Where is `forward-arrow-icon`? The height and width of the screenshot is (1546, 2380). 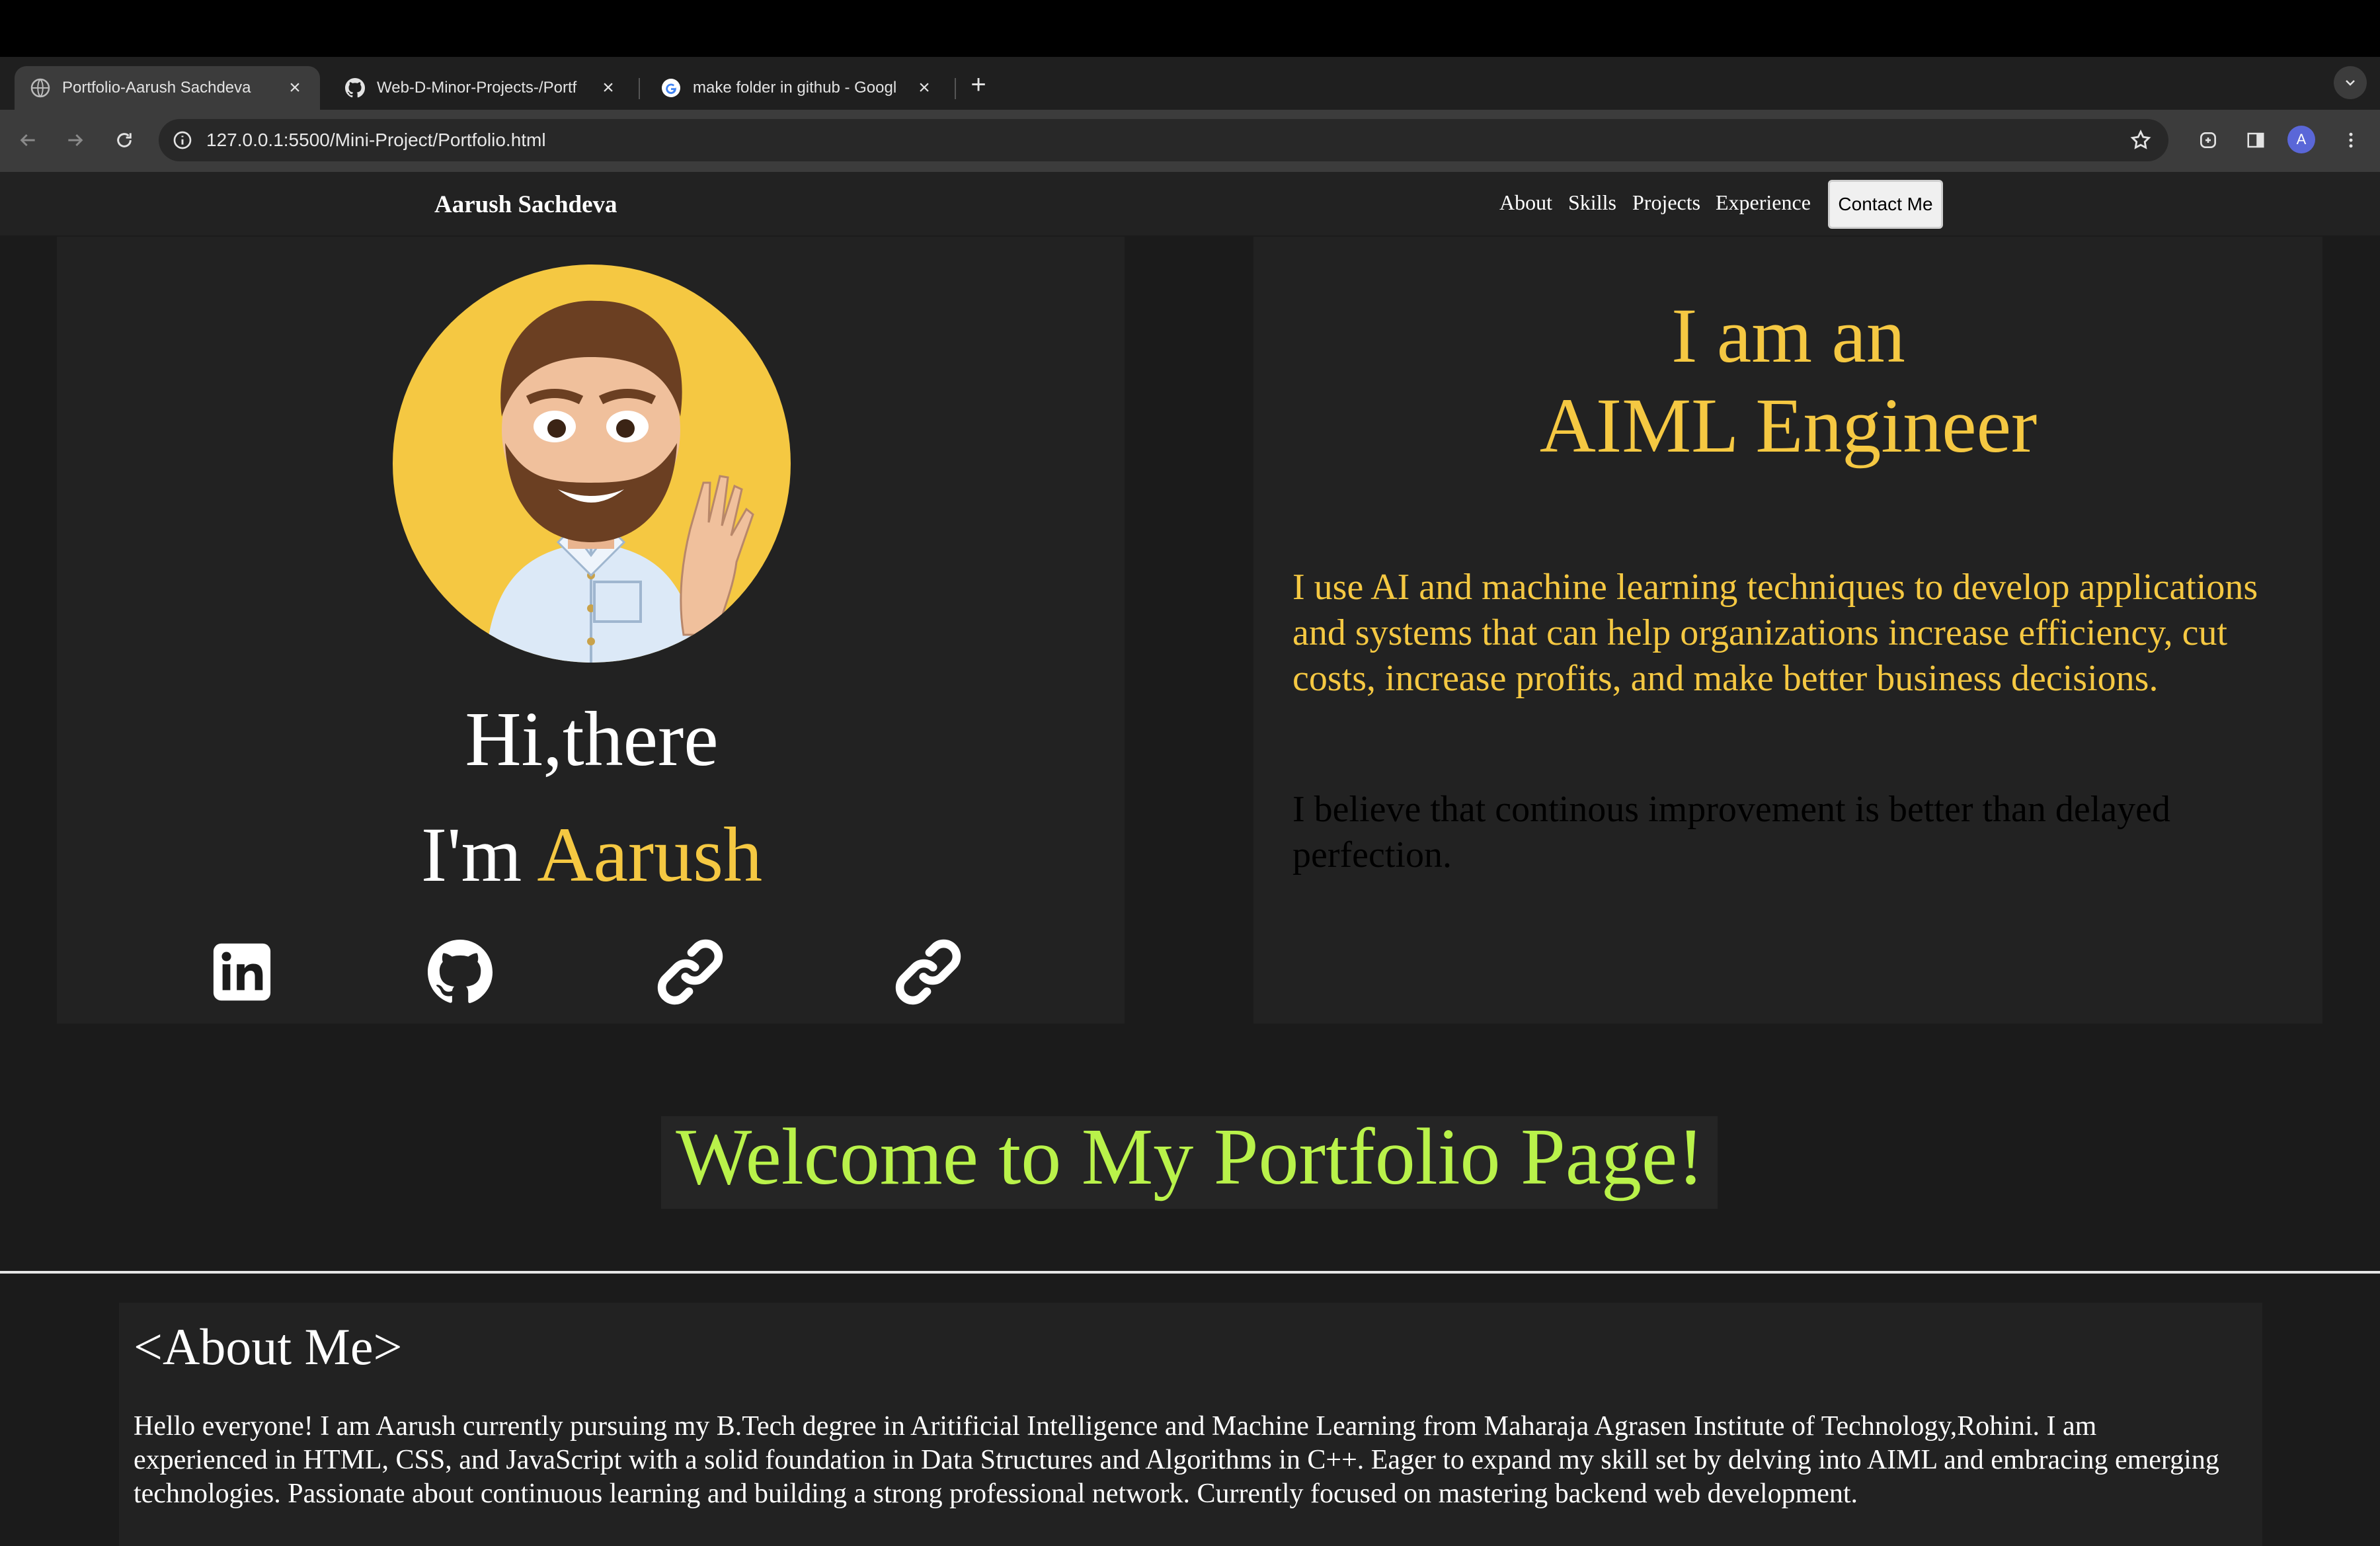 forward-arrow-icon is located at coordinates (75, 140).